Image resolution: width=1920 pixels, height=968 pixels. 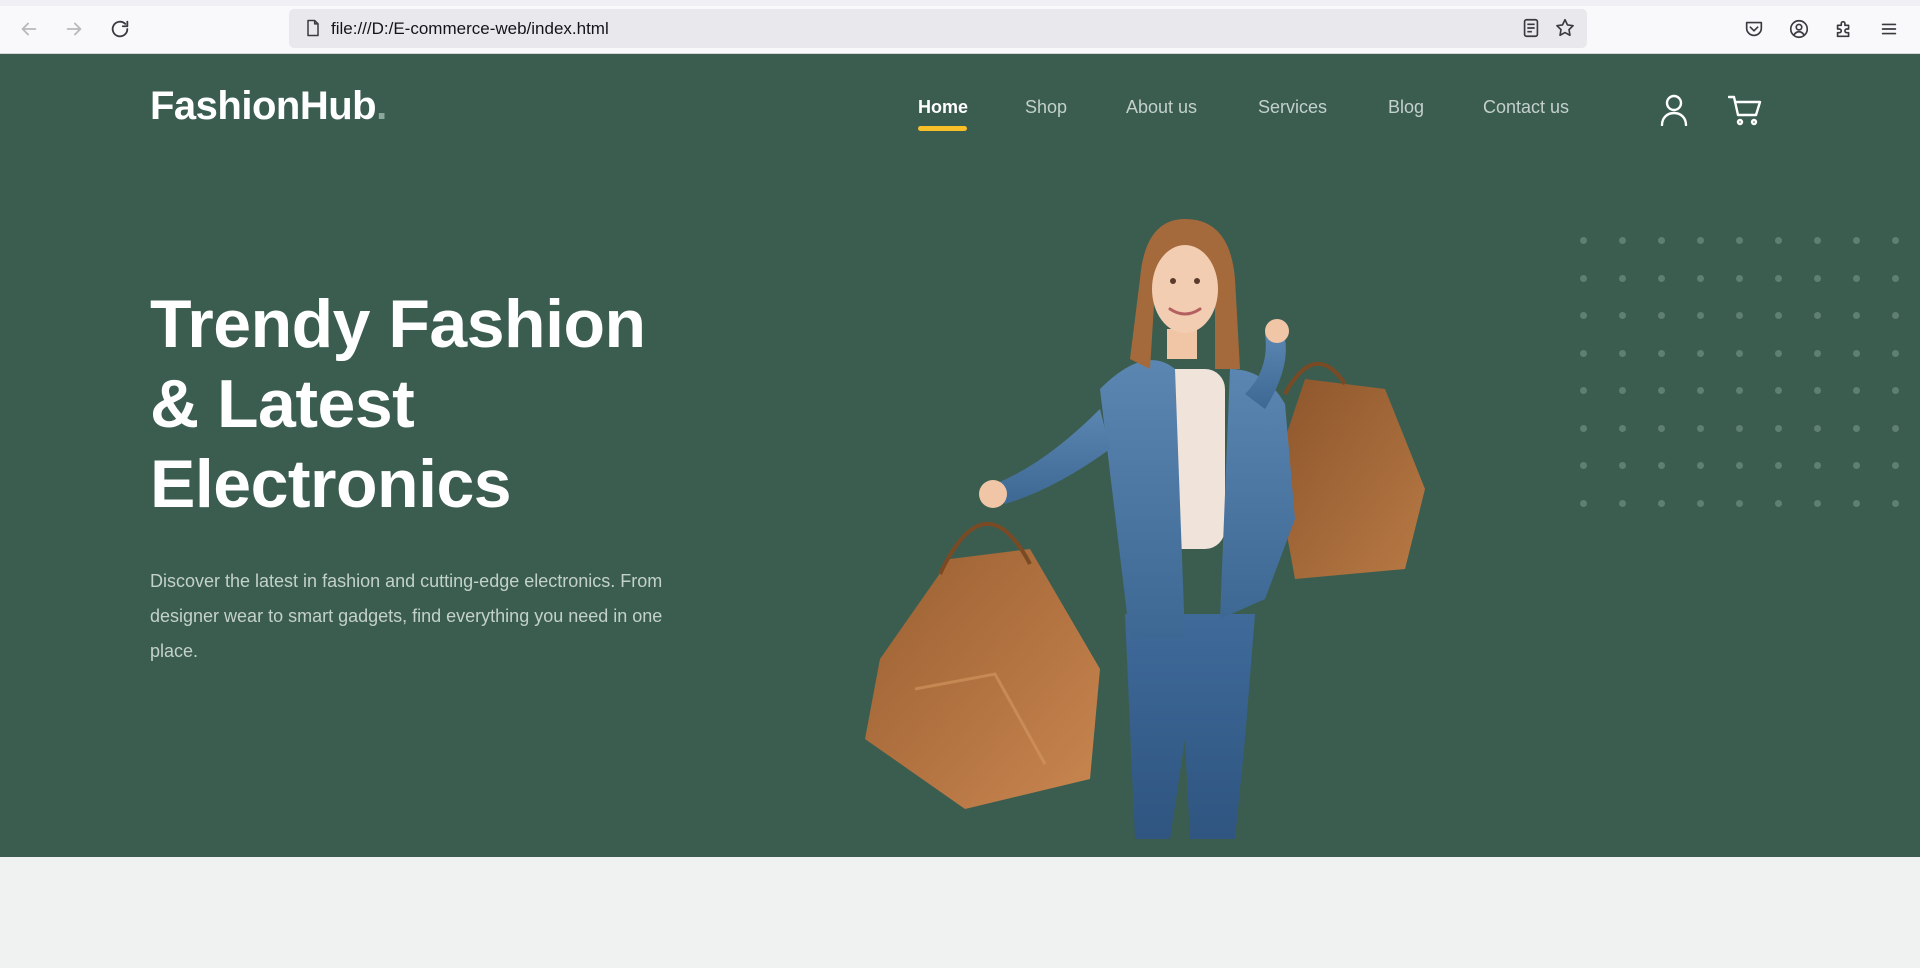 What do you see at coordinates (1745, 110) in the screenshot?
I see `cart-icon` at bounding box center [1745, 110].